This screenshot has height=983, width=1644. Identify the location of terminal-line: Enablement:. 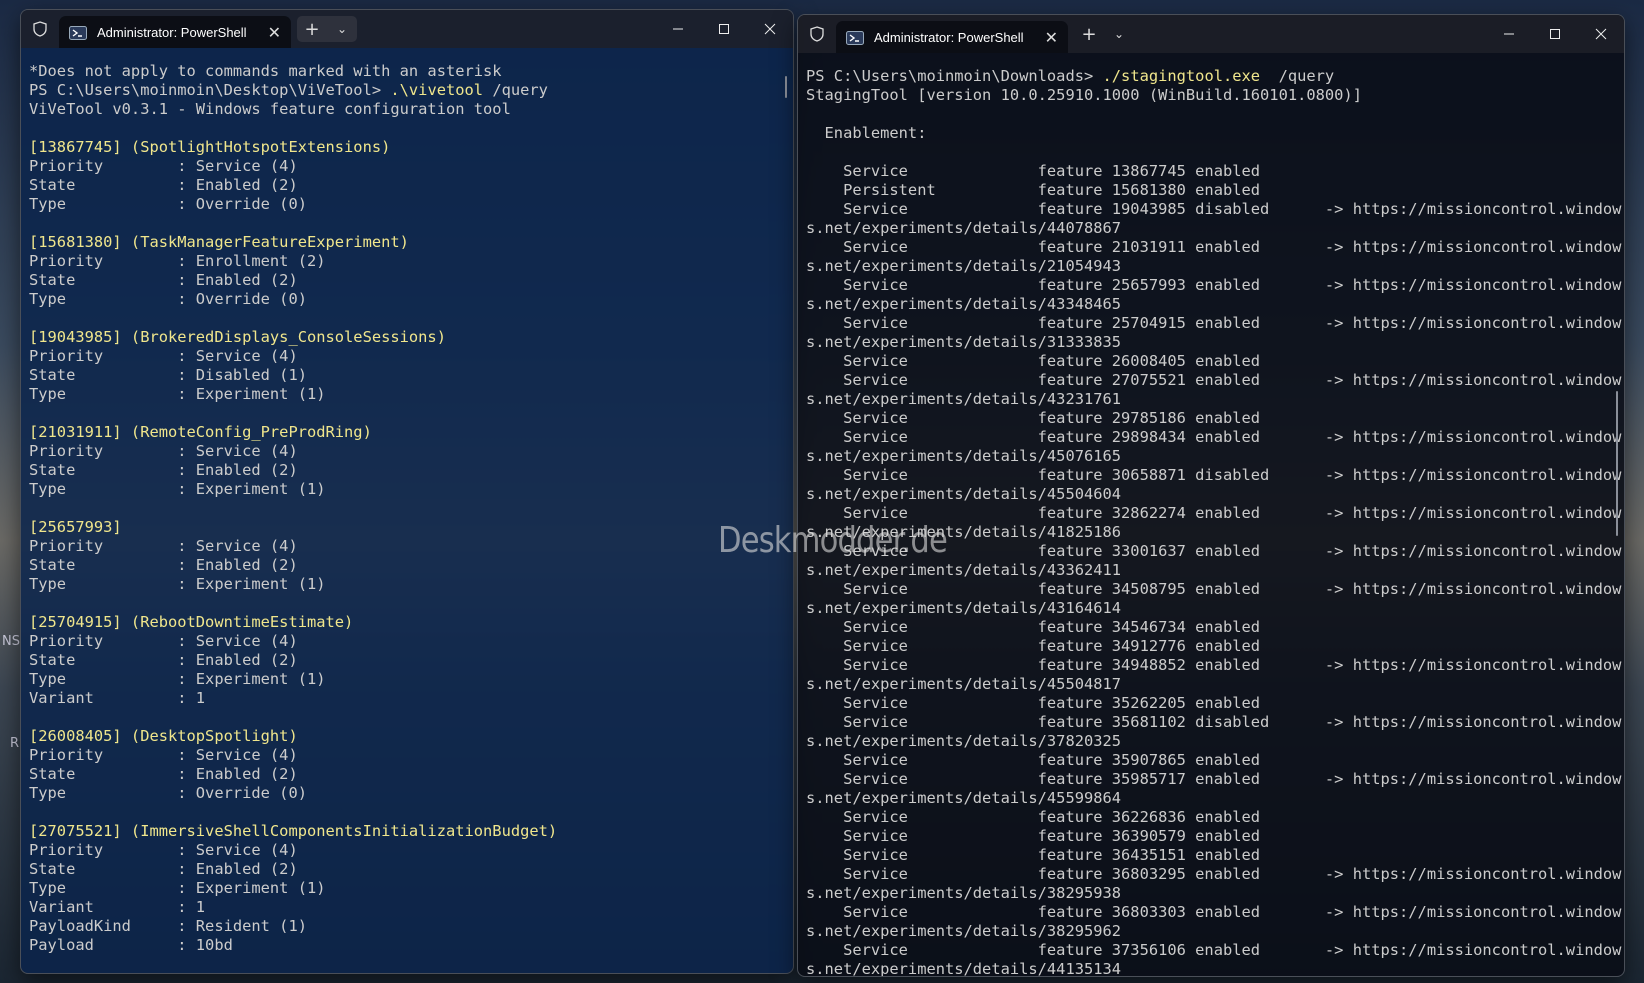
(866, 133).